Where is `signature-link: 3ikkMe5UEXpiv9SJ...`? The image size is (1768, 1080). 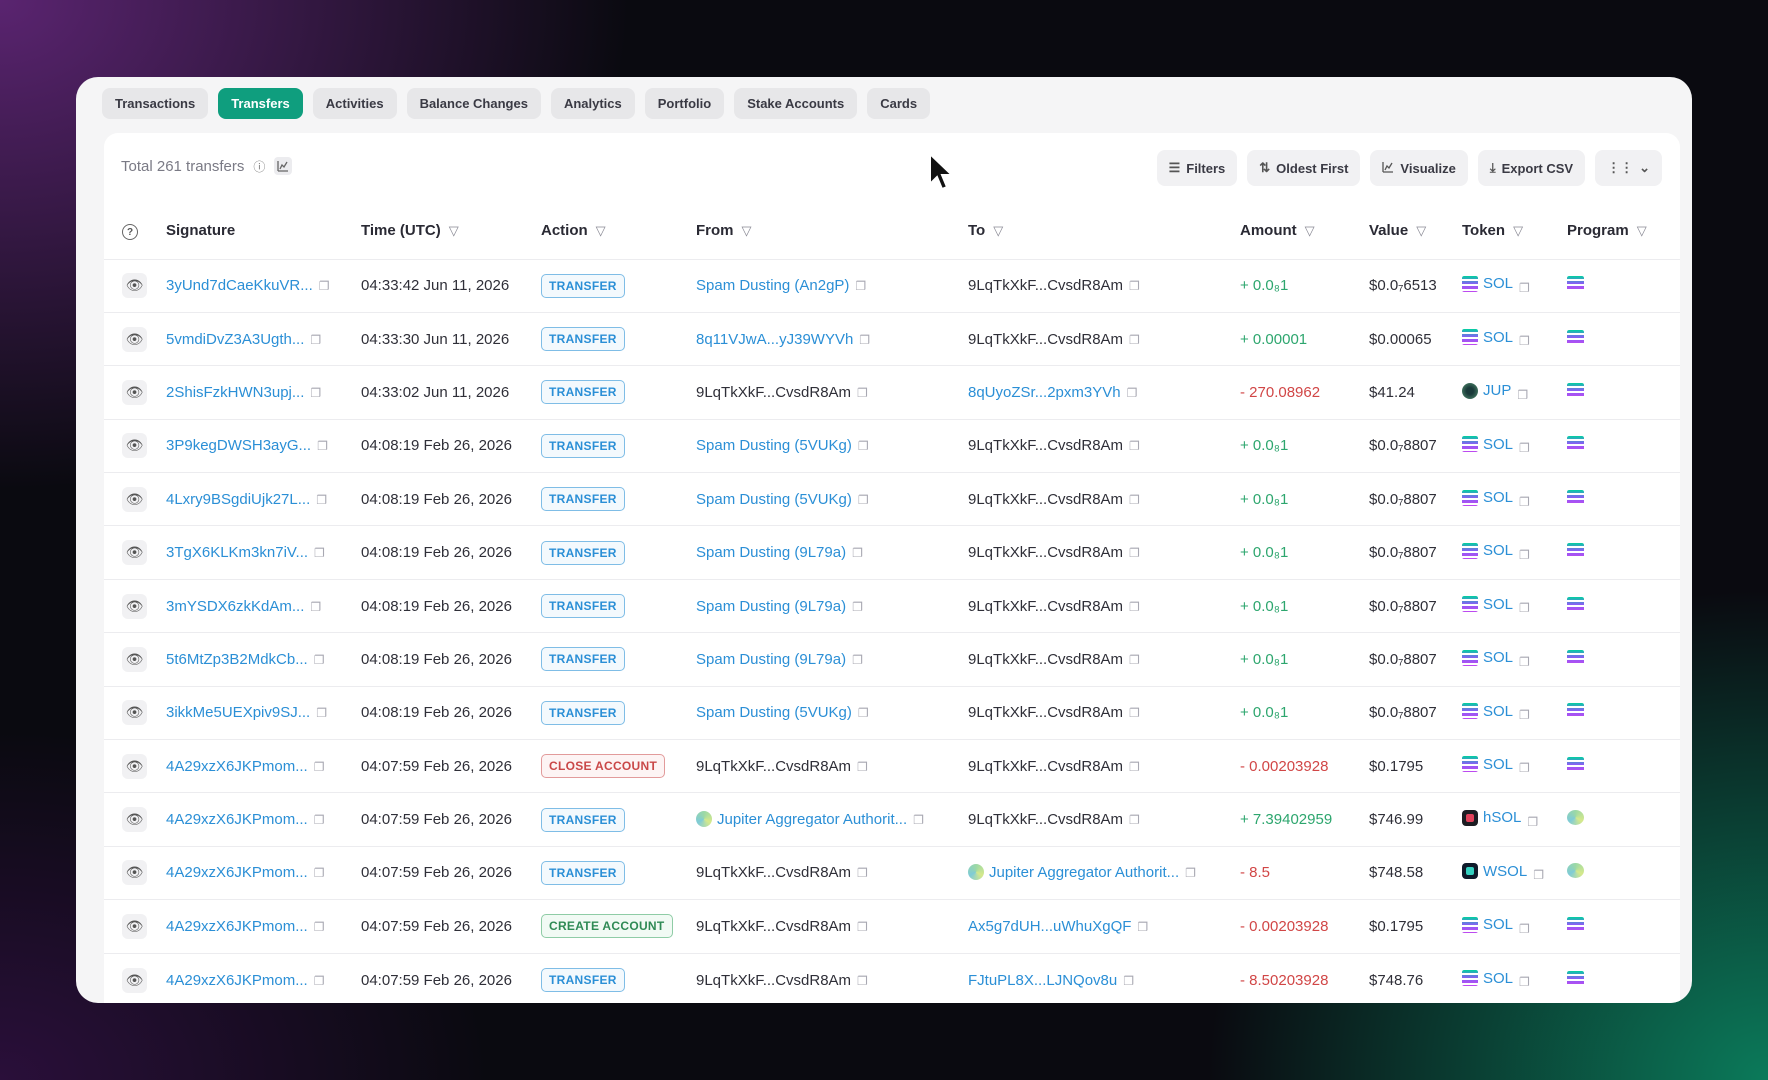 signature-link: 3ikkMe5UEXpiv9SJ... is located at coordinates (238, 712).